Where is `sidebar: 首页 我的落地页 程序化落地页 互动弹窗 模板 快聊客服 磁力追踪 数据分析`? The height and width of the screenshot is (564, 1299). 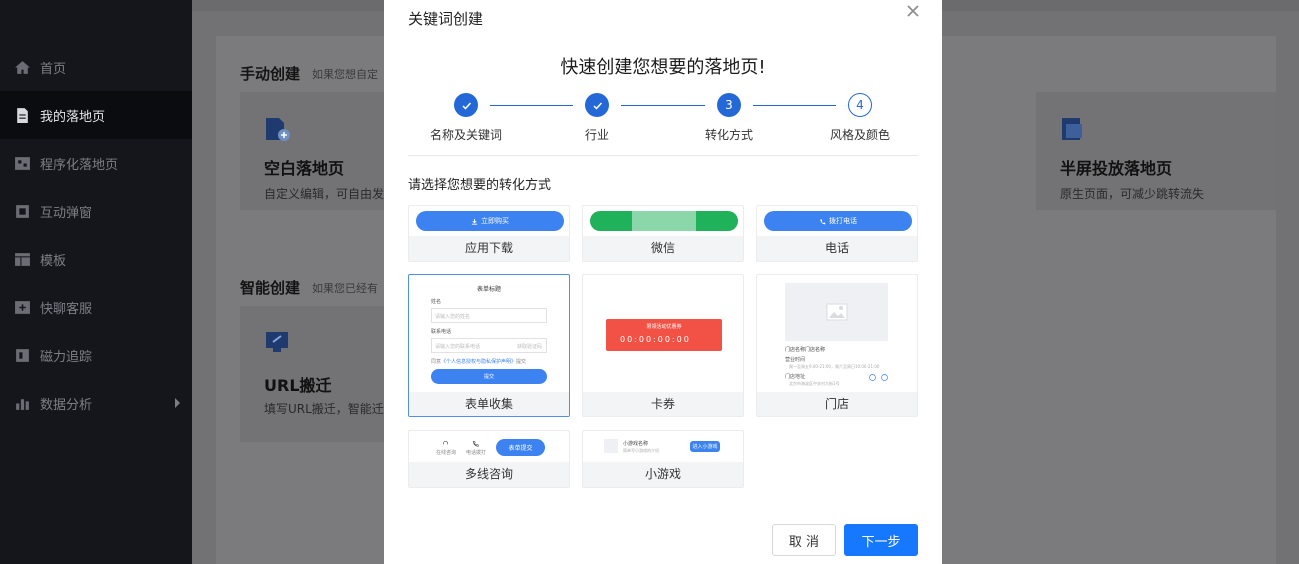 sidebar: 首页 我的落地页 程序化落地页 互动弹窗 模板 快聊客服 磁力追踪 数据分析 is located at coordinates (96, 282).